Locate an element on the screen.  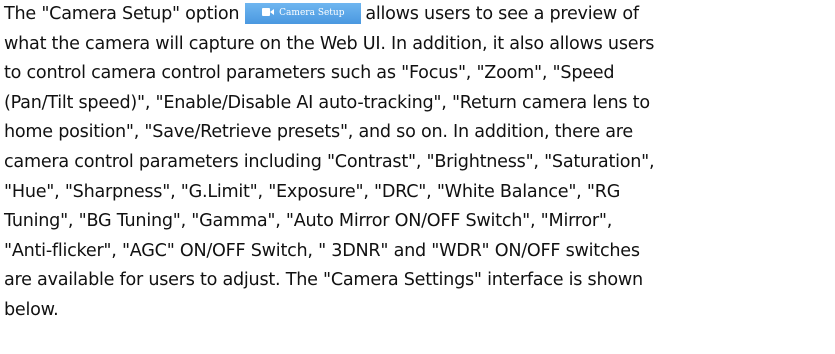
camera-setup-button: Camera Setup is located at coordinates (303, 13).